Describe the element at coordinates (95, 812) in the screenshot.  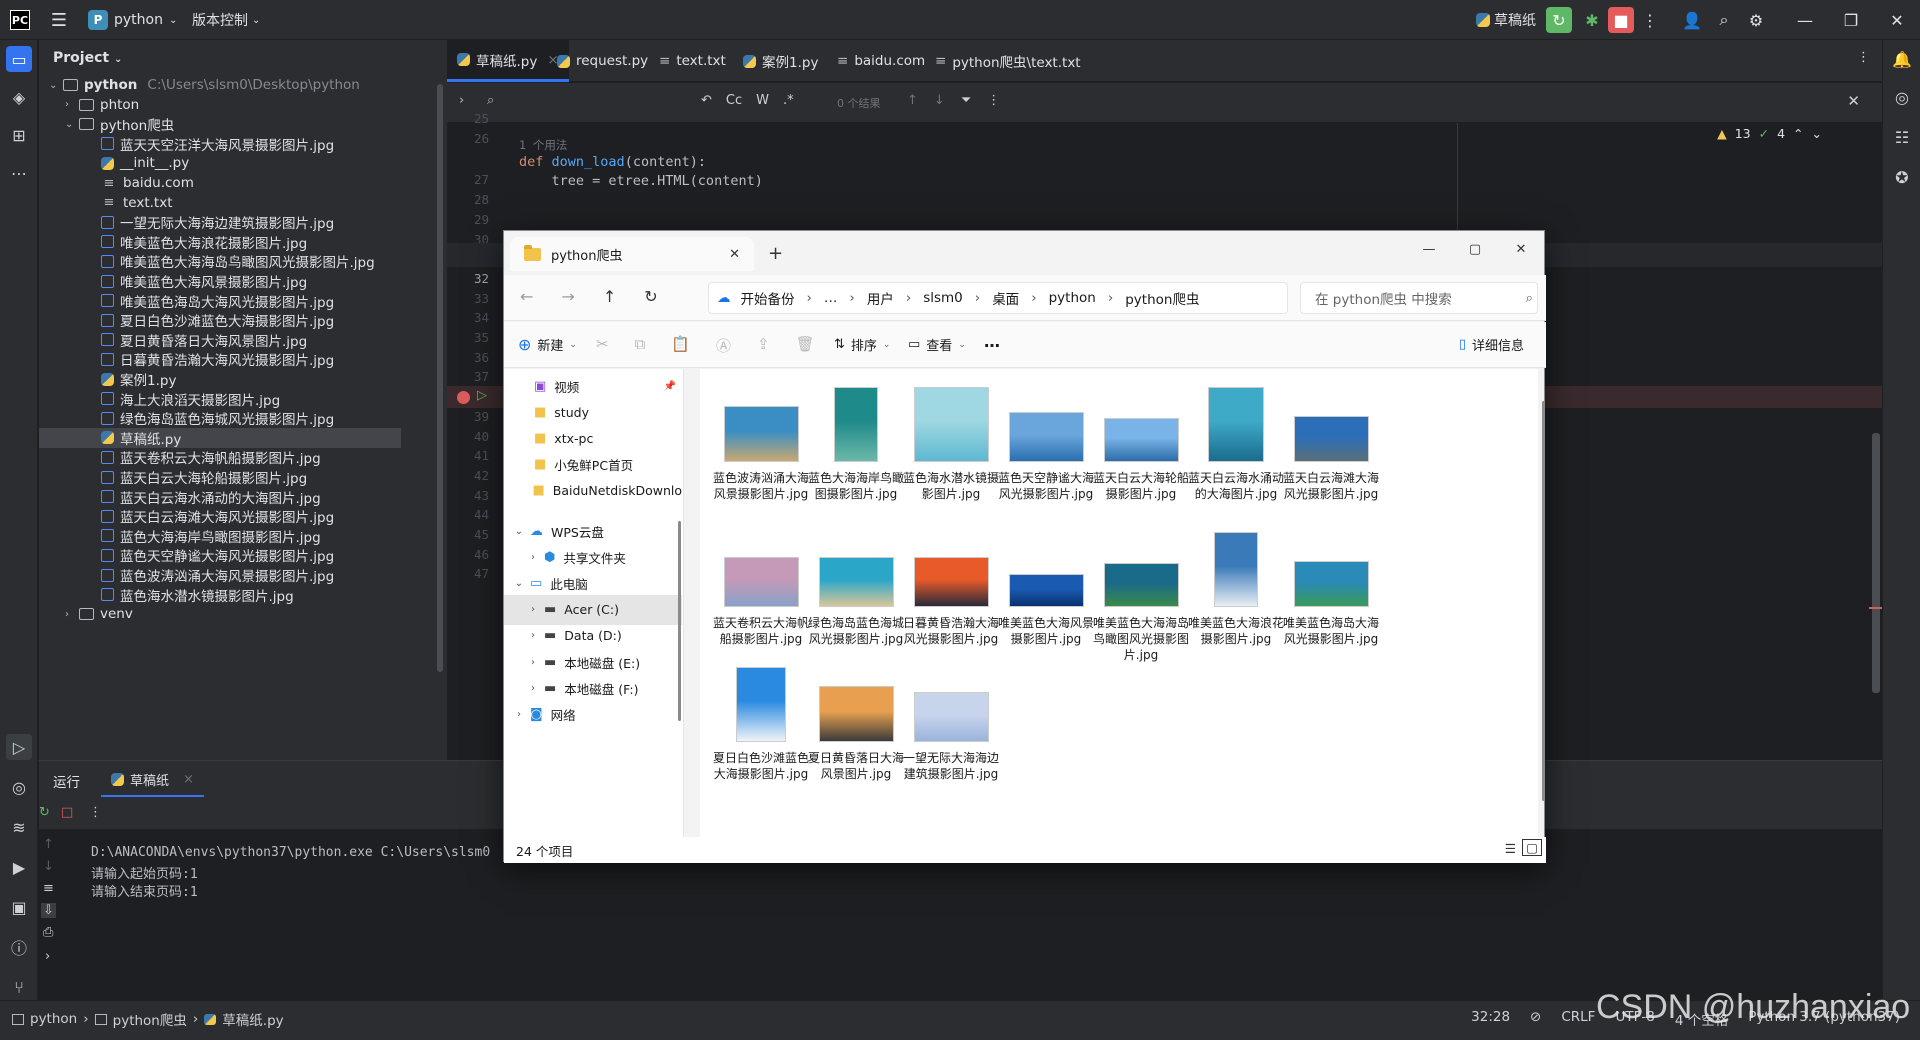
I see `more-icon: ⋮` at that location.